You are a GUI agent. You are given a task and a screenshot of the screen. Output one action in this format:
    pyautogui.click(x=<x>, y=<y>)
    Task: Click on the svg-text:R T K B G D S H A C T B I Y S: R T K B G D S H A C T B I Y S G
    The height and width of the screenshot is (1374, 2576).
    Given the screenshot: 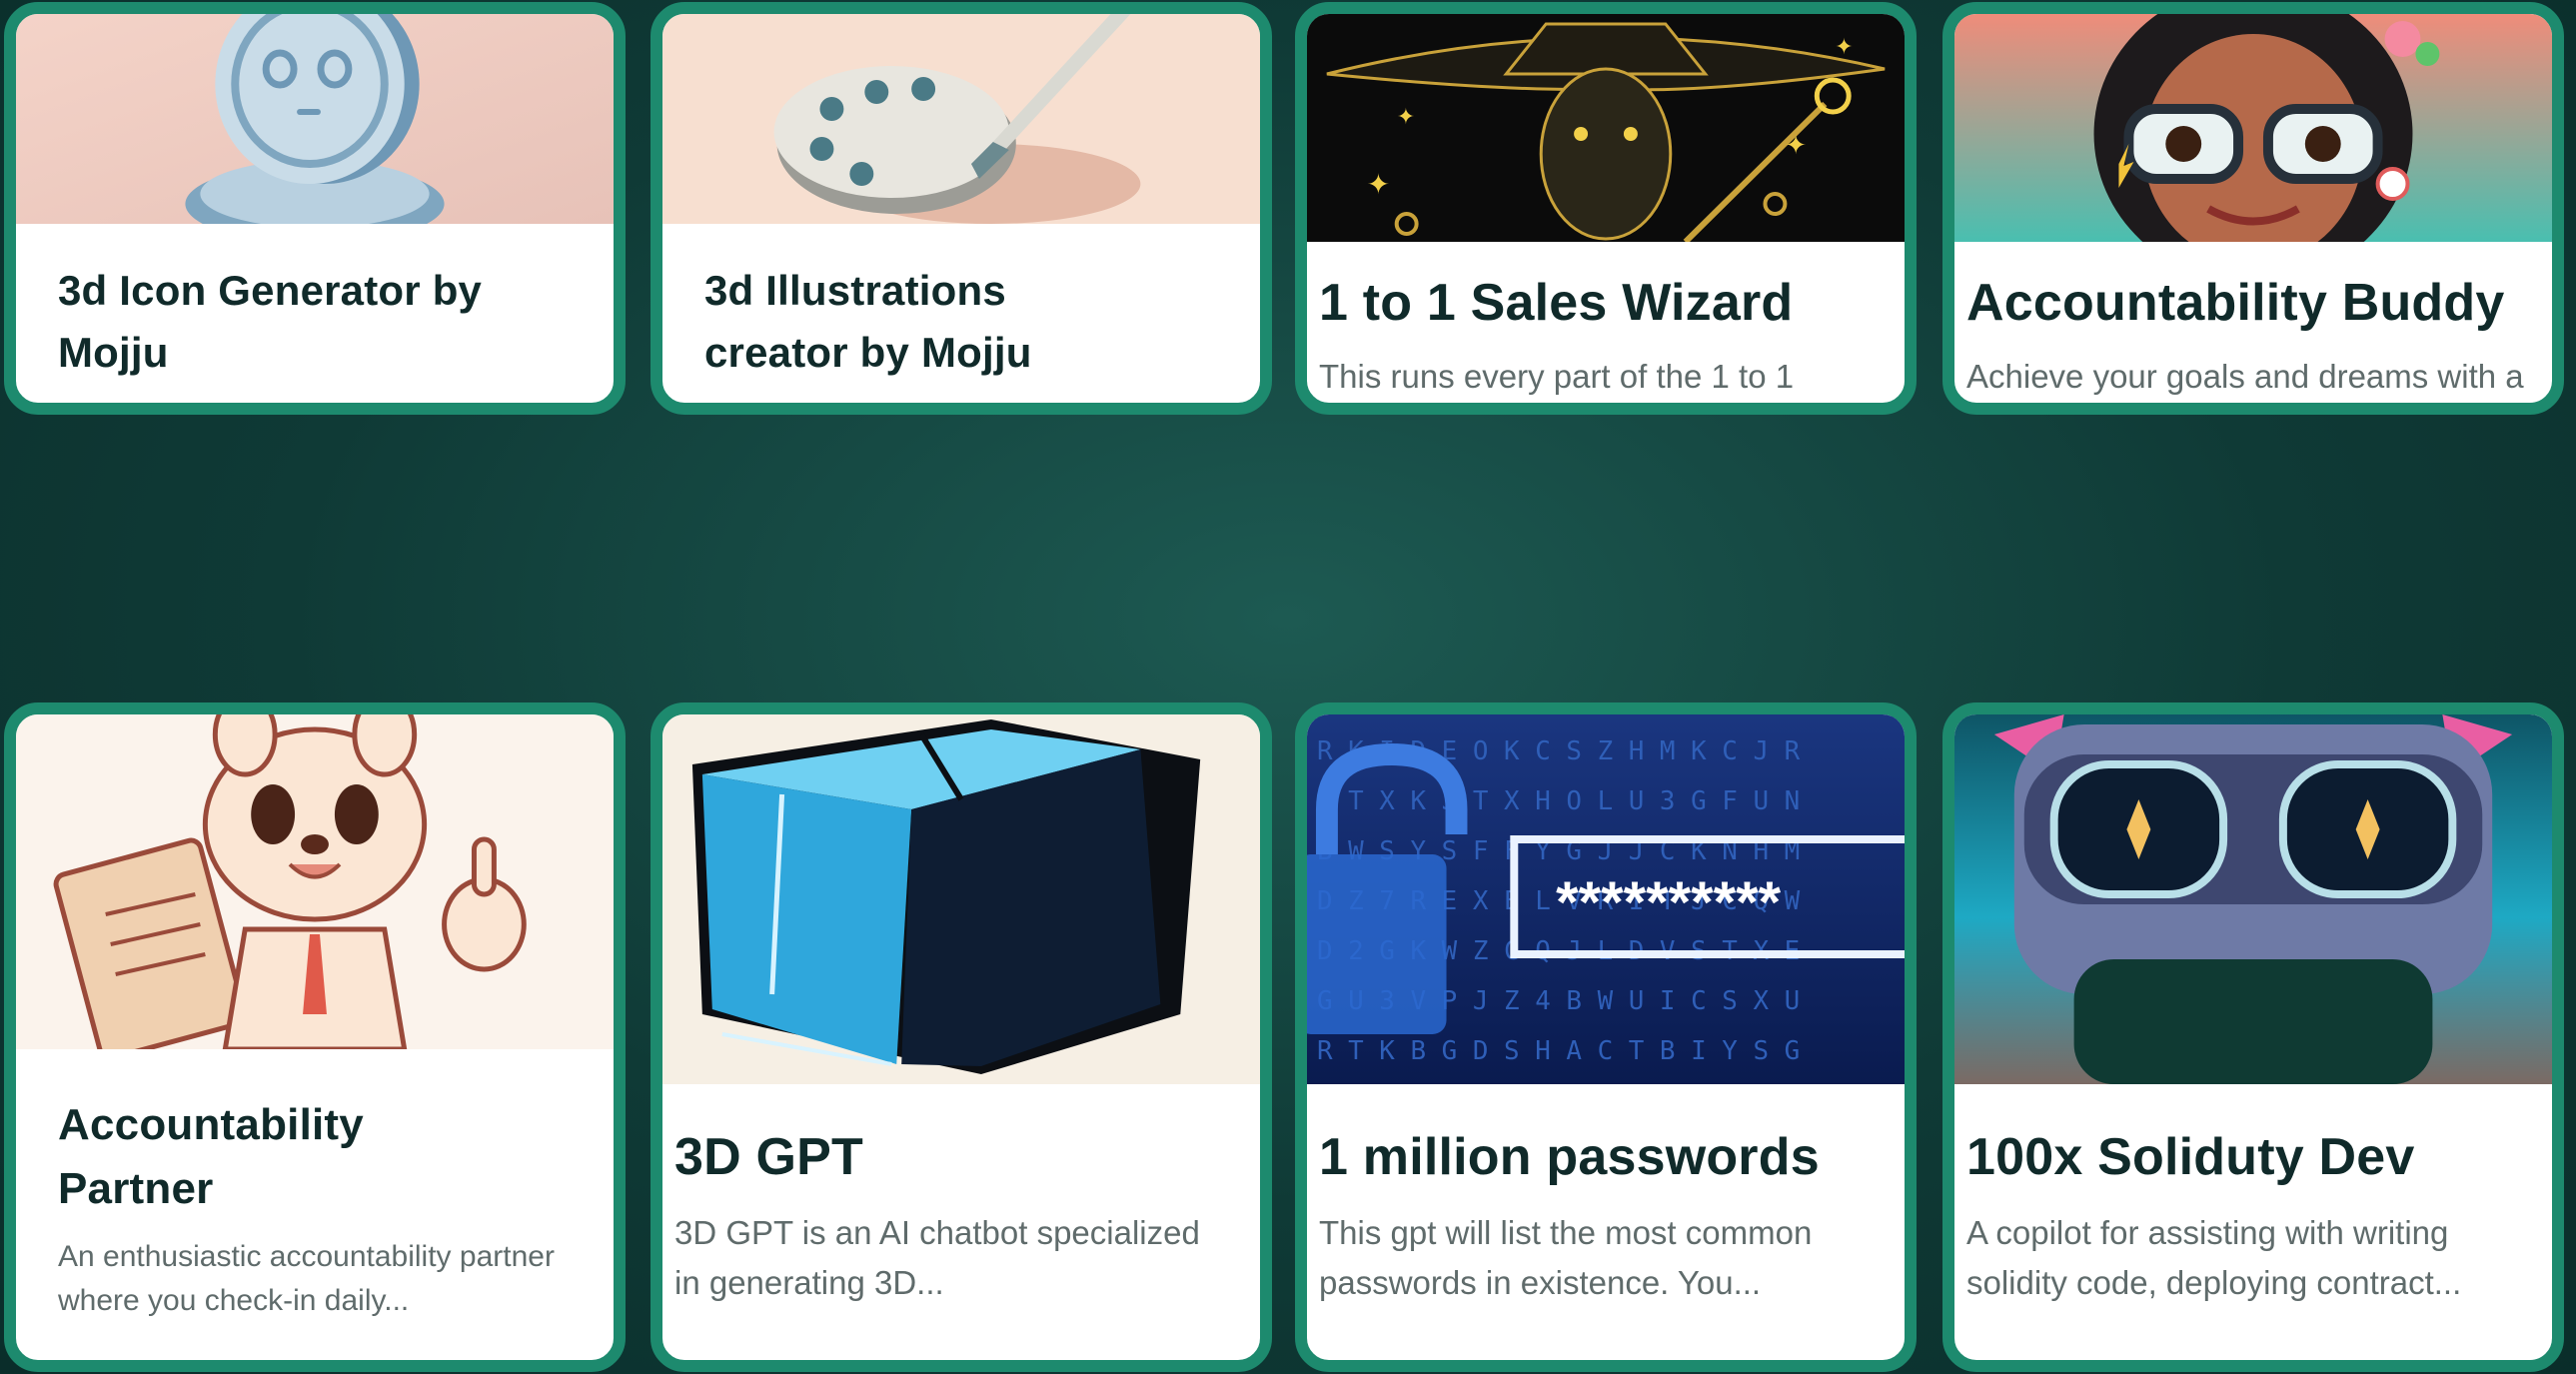 What is the action you would take?
    pyautogui.click(x=1558, y=1051)
    